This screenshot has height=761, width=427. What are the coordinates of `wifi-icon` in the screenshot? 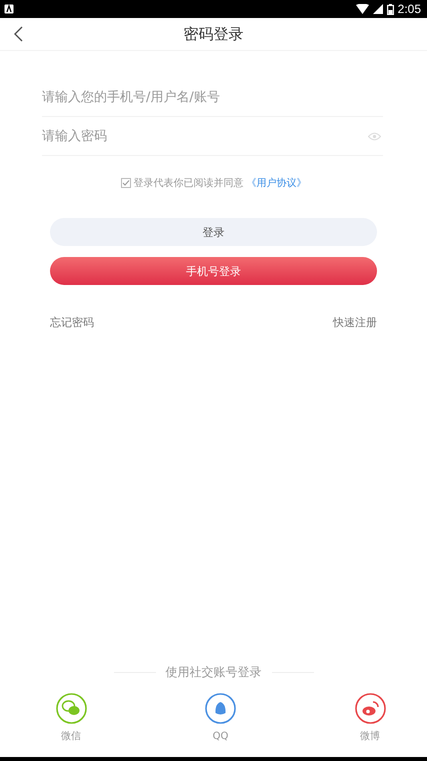 It's located at (362, 9).